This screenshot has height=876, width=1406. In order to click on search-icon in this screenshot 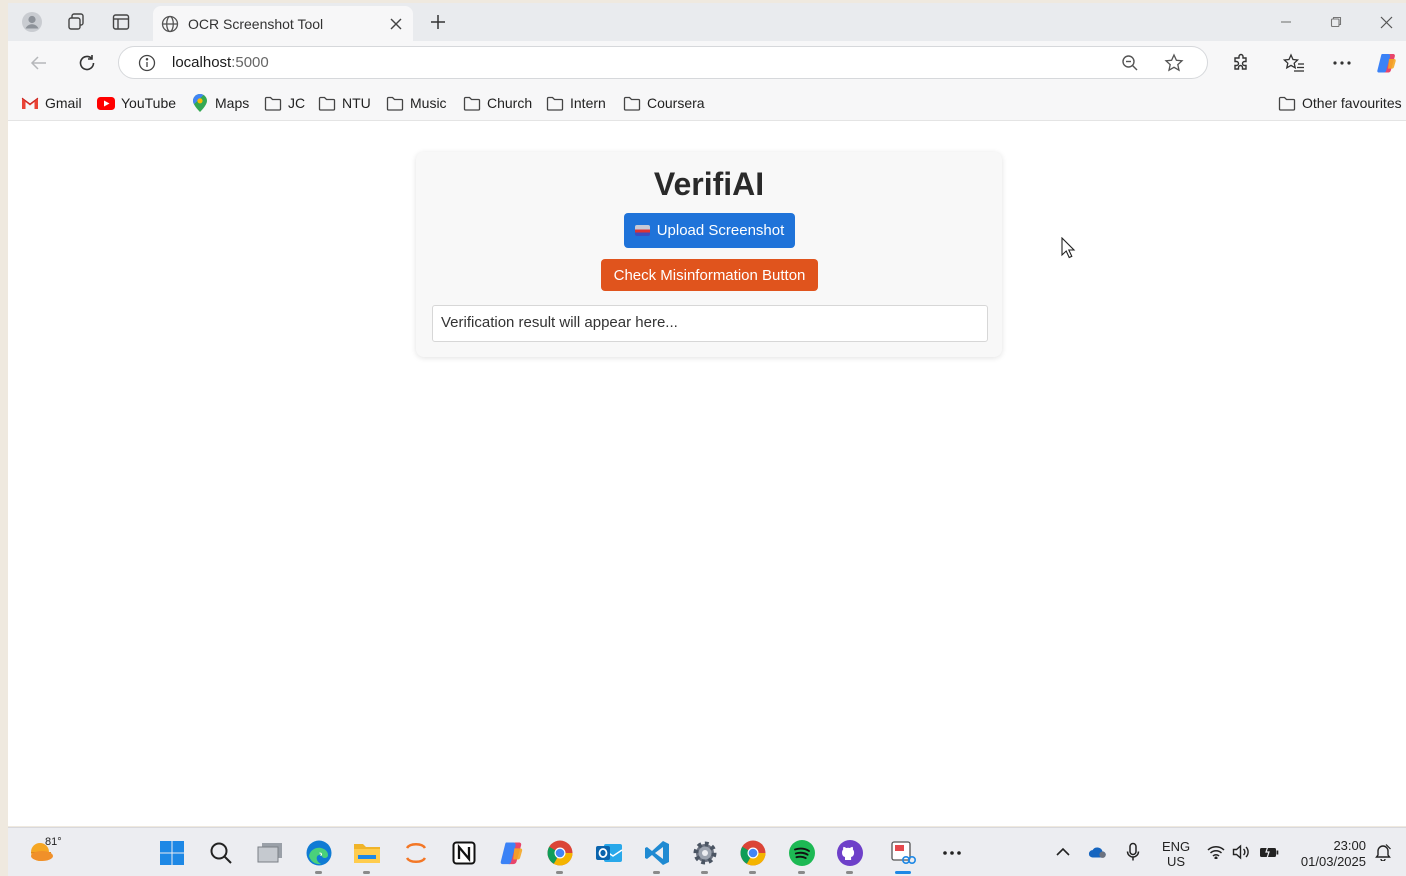, I will do `click(221, 853)`.